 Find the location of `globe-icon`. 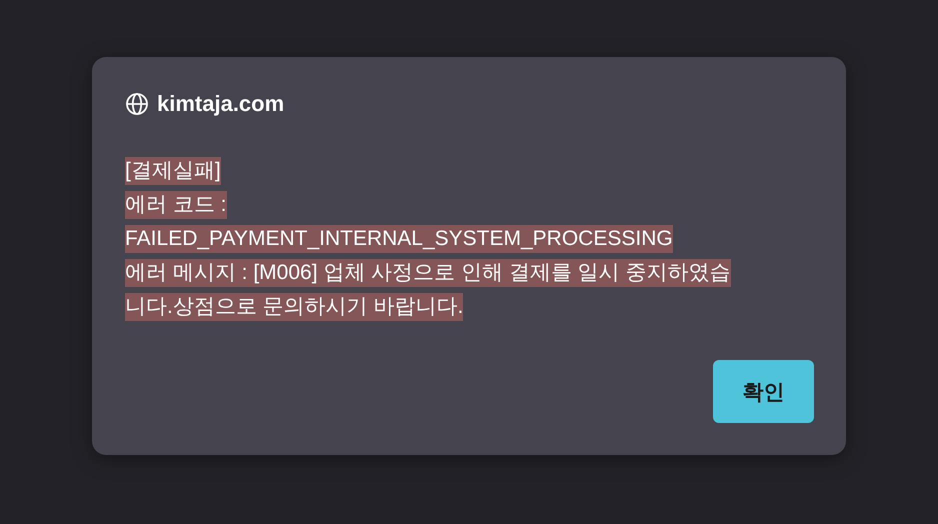

globe-icon is located at coordinates (137, 104).